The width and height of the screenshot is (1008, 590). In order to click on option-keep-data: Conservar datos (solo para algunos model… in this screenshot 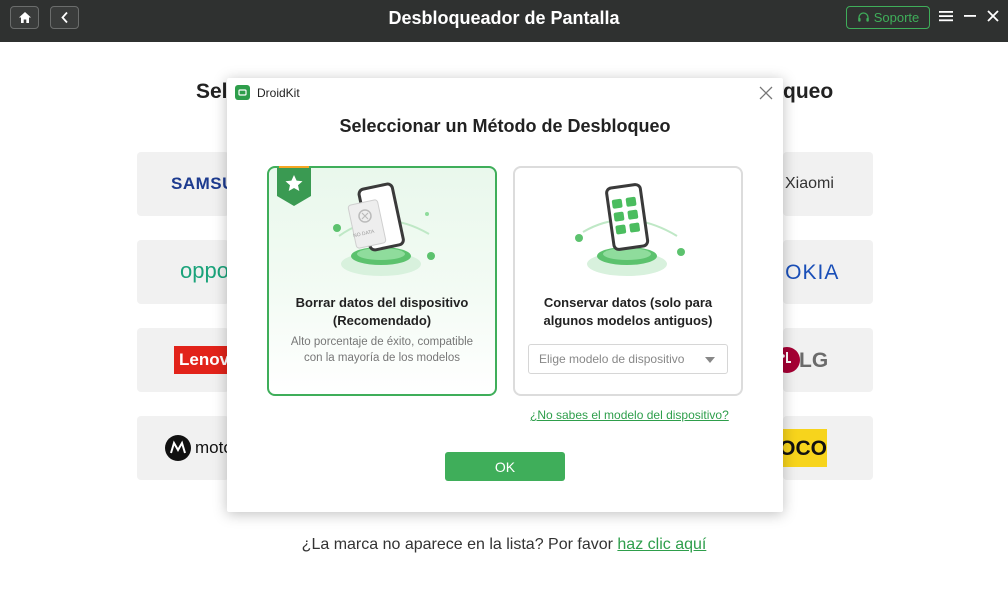, I will do `click(628, 281)`.